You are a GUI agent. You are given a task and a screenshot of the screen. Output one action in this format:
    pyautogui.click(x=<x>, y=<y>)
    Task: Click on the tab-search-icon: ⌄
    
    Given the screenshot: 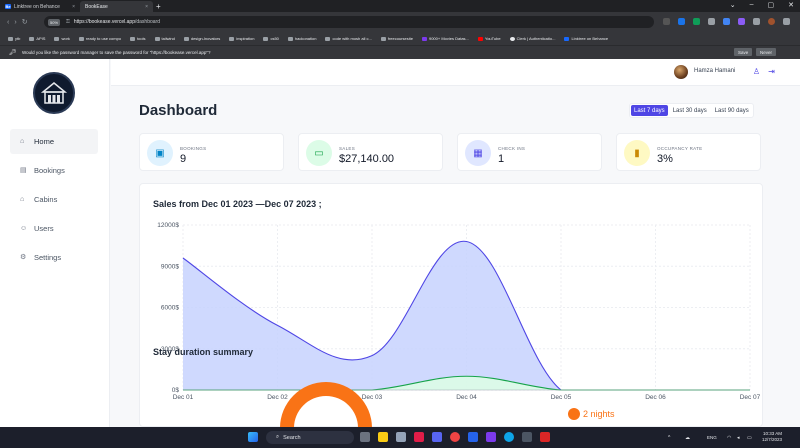 What is the action you would take?
    pyautogui.click(x=733, y=5)
    